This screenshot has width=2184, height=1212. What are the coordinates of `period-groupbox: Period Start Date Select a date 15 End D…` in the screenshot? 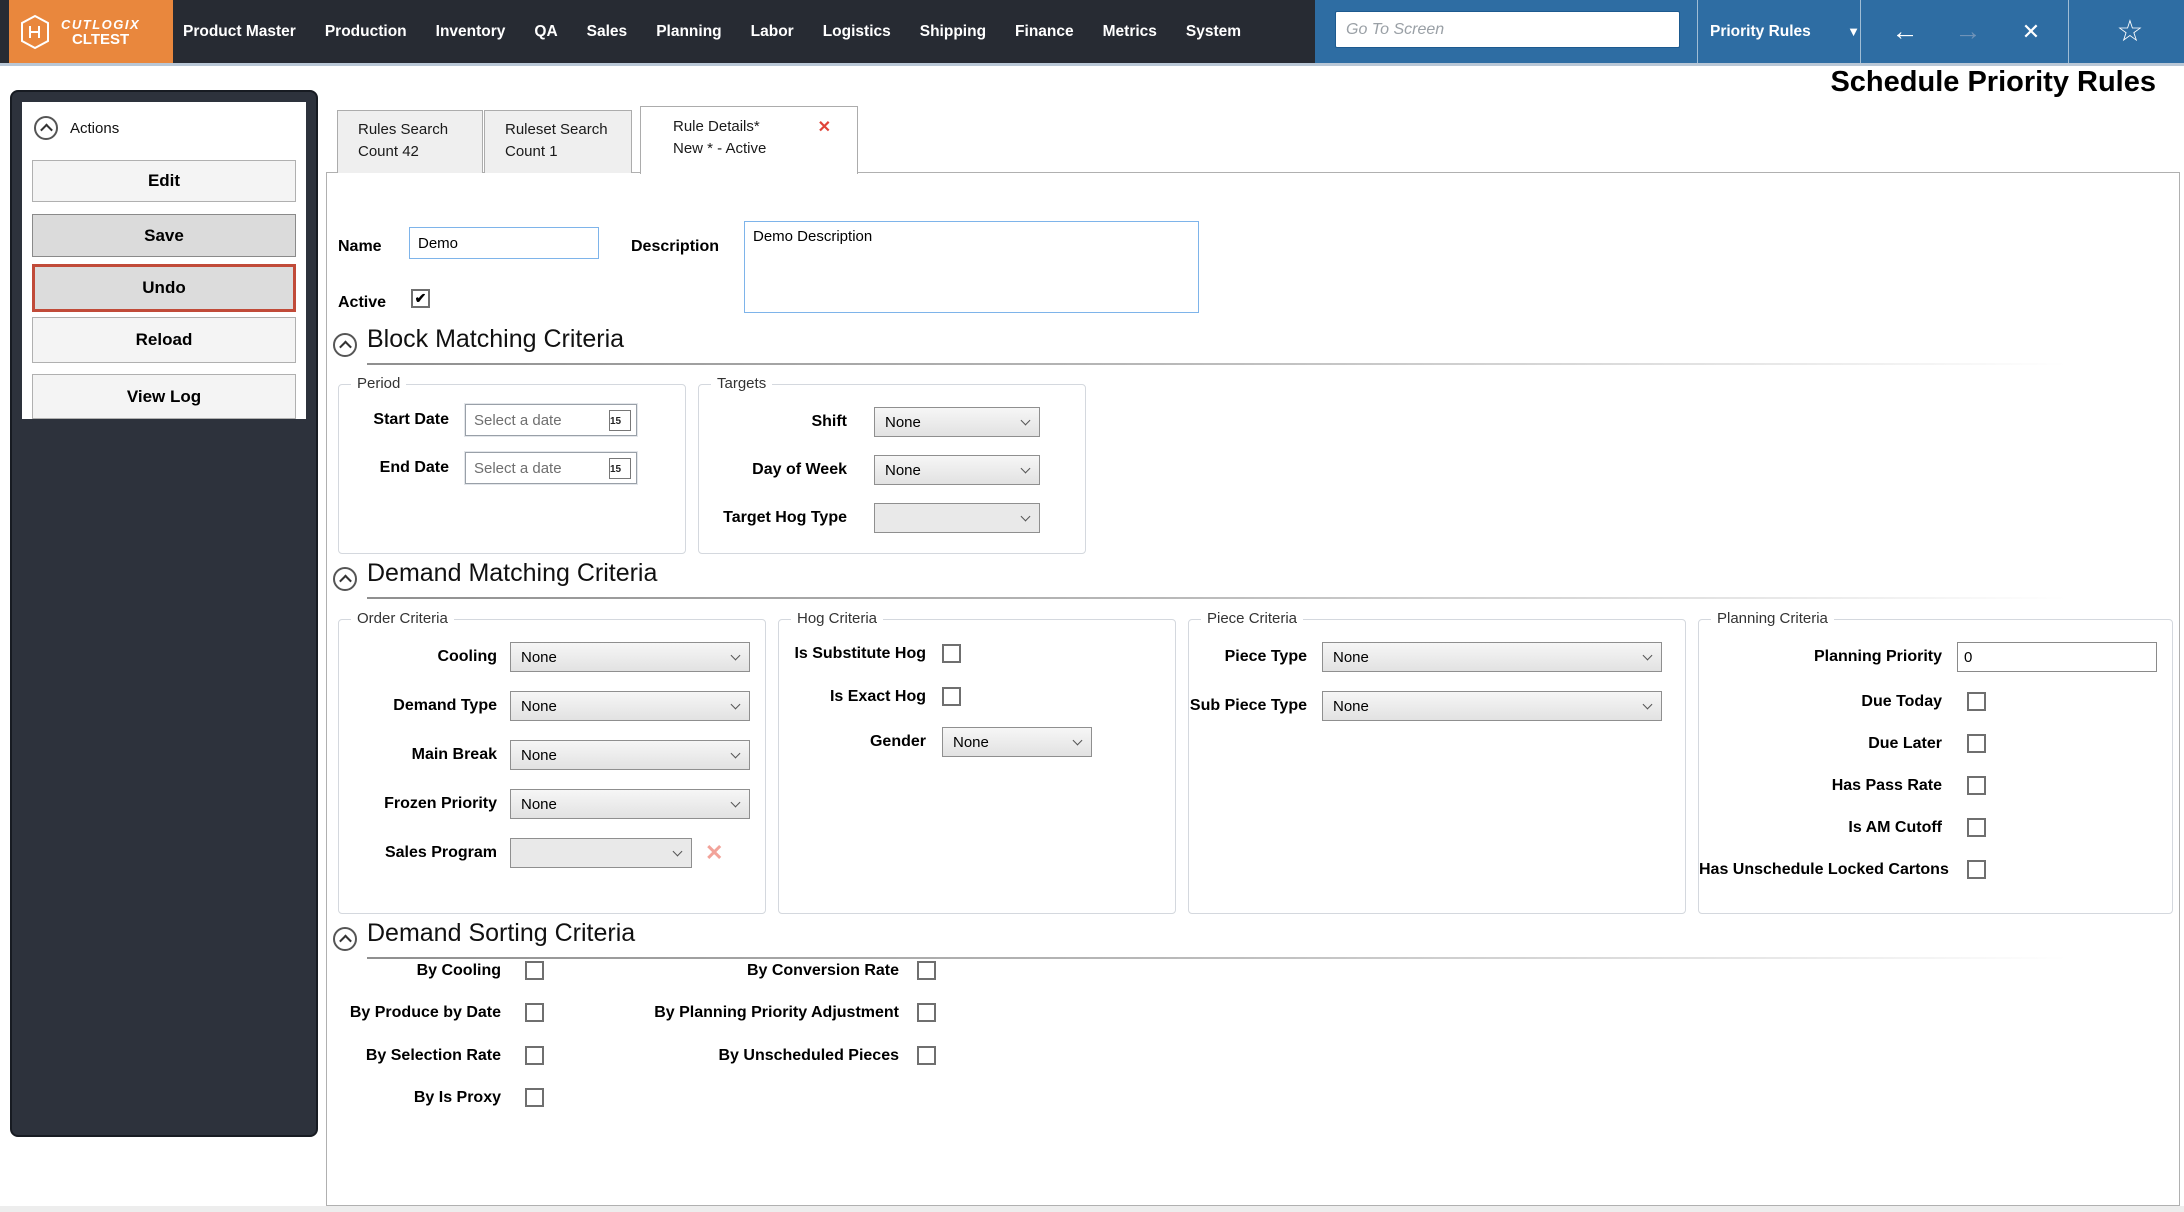 It's located at (512, 464).